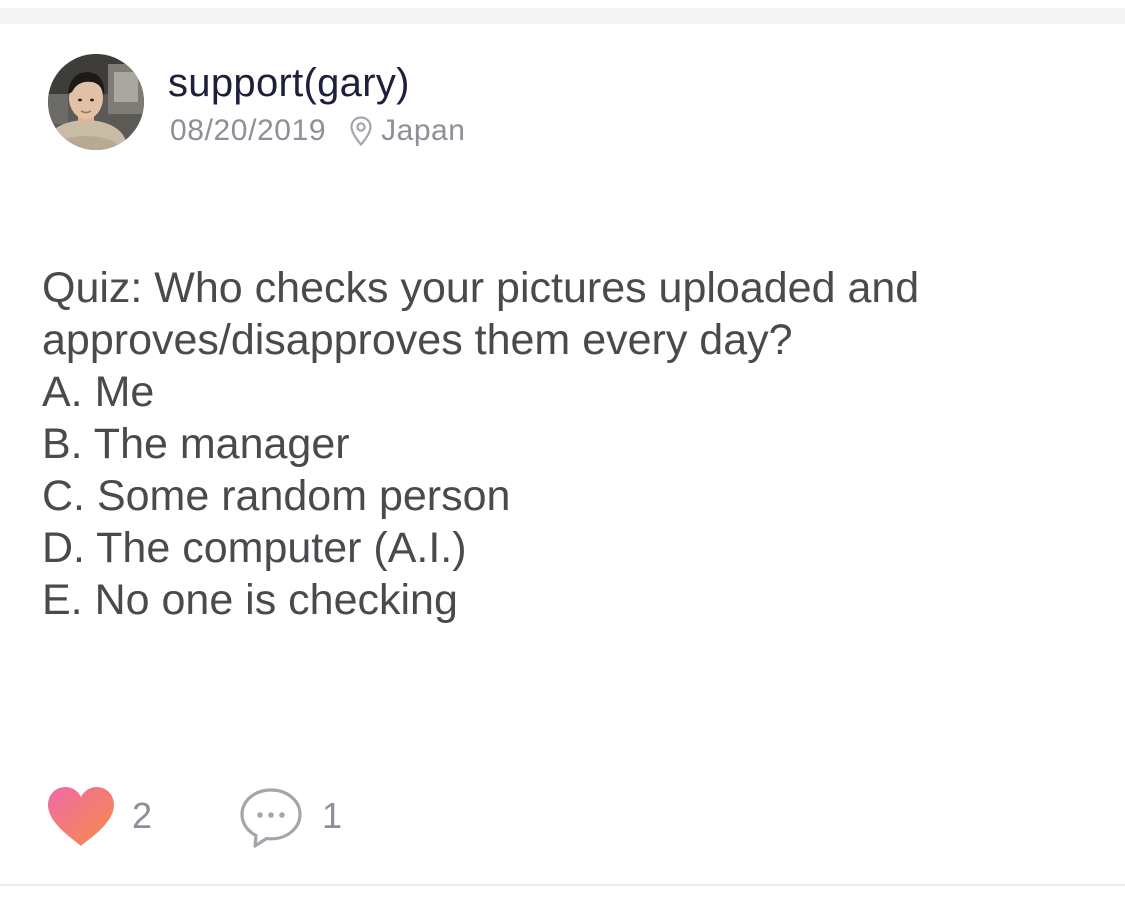  I want to click on comment-button: 1, so click(298, 816).